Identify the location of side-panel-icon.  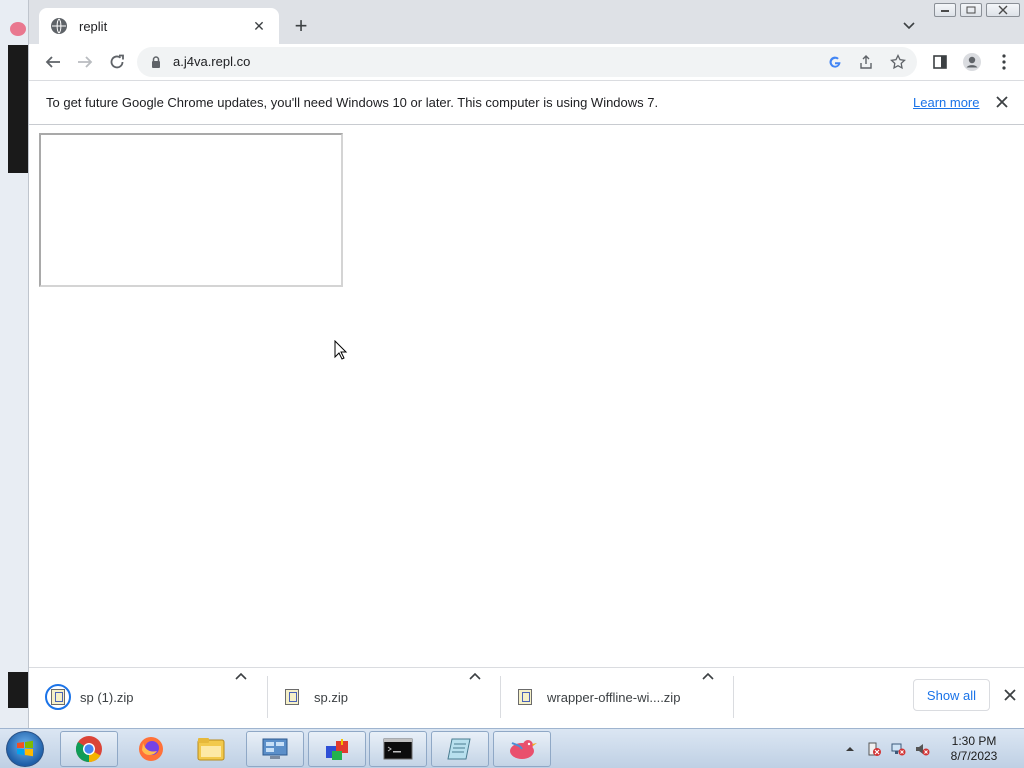
(940, 62).